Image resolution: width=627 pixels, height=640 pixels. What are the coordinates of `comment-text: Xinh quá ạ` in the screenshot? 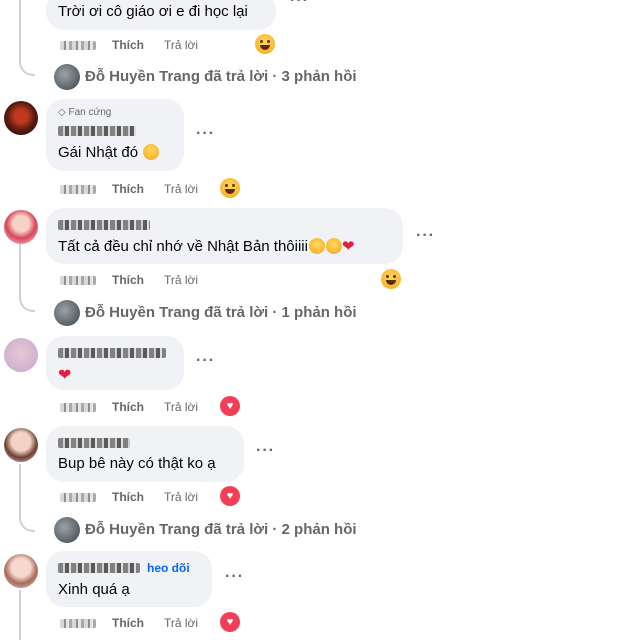 It's located at (94, 589).